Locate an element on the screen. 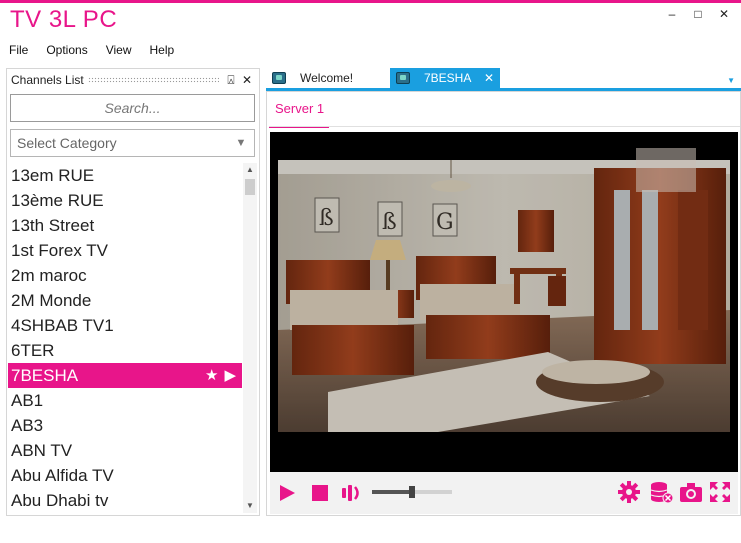 This screenshot has height=543, width=741. channel-name: AB1 is located at coordinates (27, 400).